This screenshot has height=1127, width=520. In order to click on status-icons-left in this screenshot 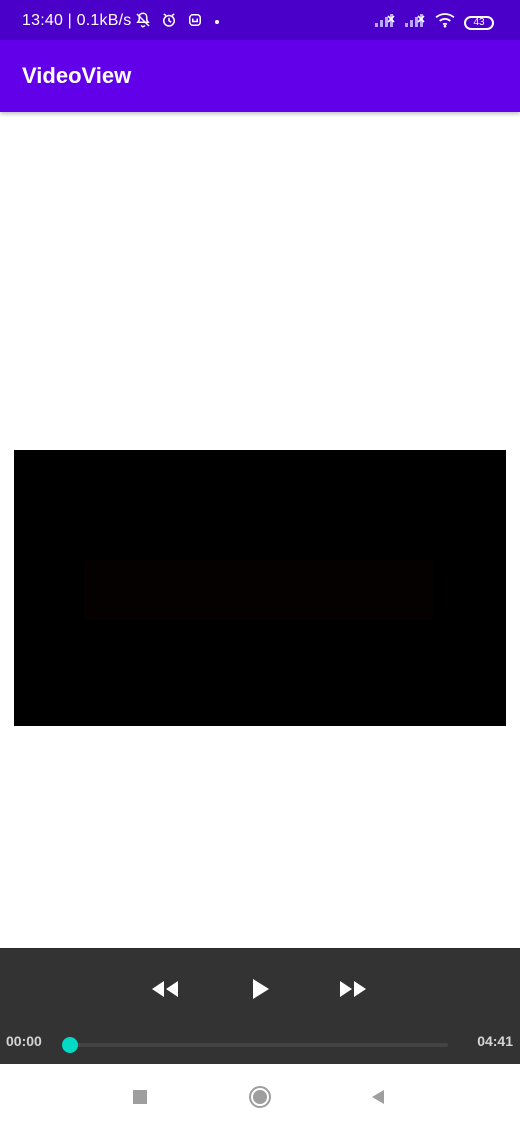, I will do `click(178, 22)`.